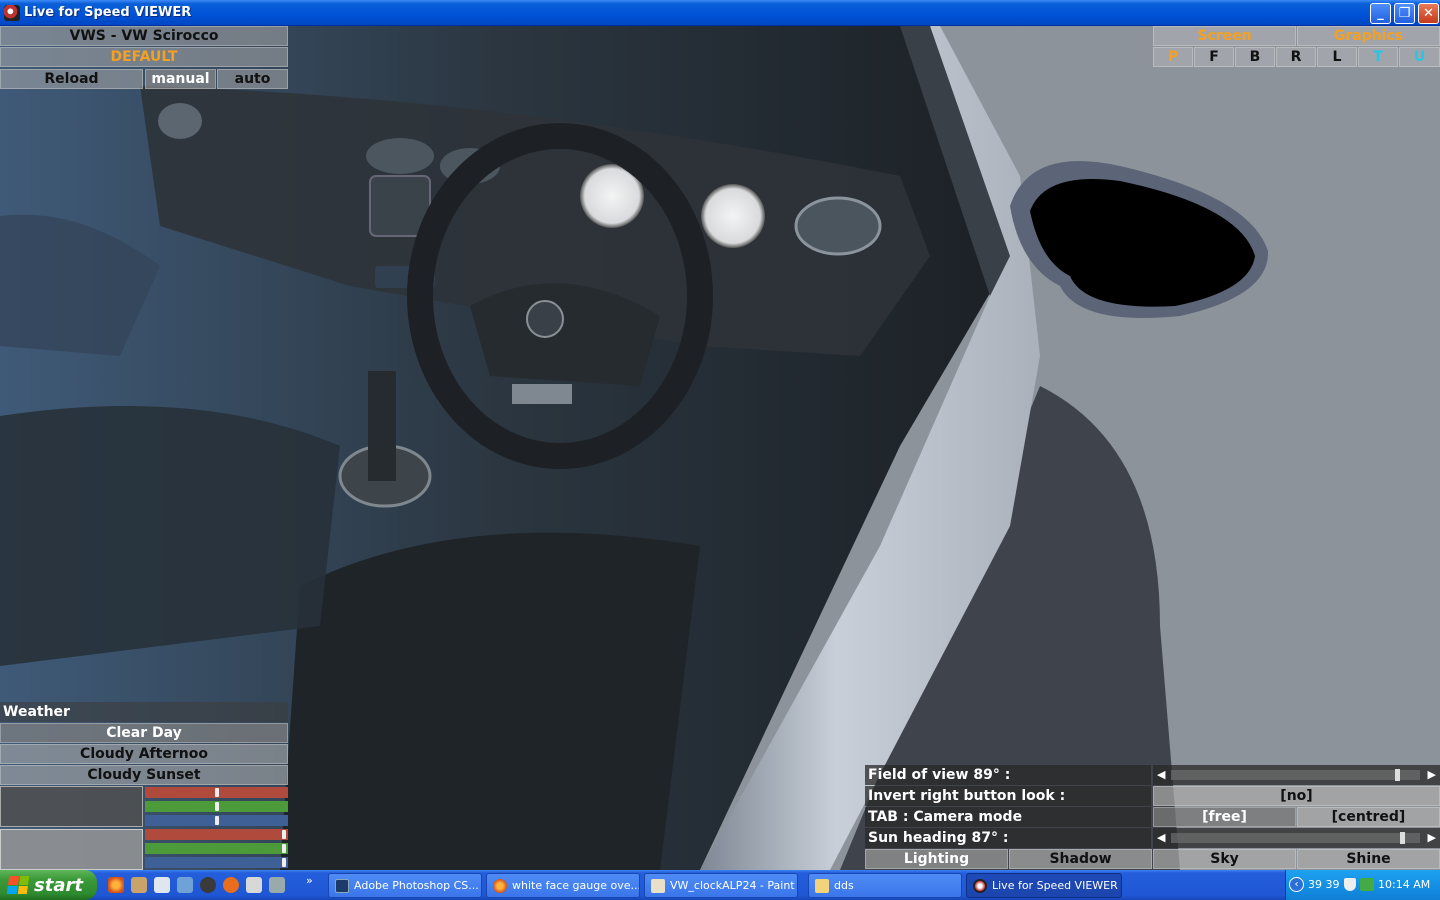 This screenshot has height=900, width=1440. What do you see at coordinates (254, 885) in the screenshot?
I see `tool-quicklaunch-icon` at bounding box center [254, 885].